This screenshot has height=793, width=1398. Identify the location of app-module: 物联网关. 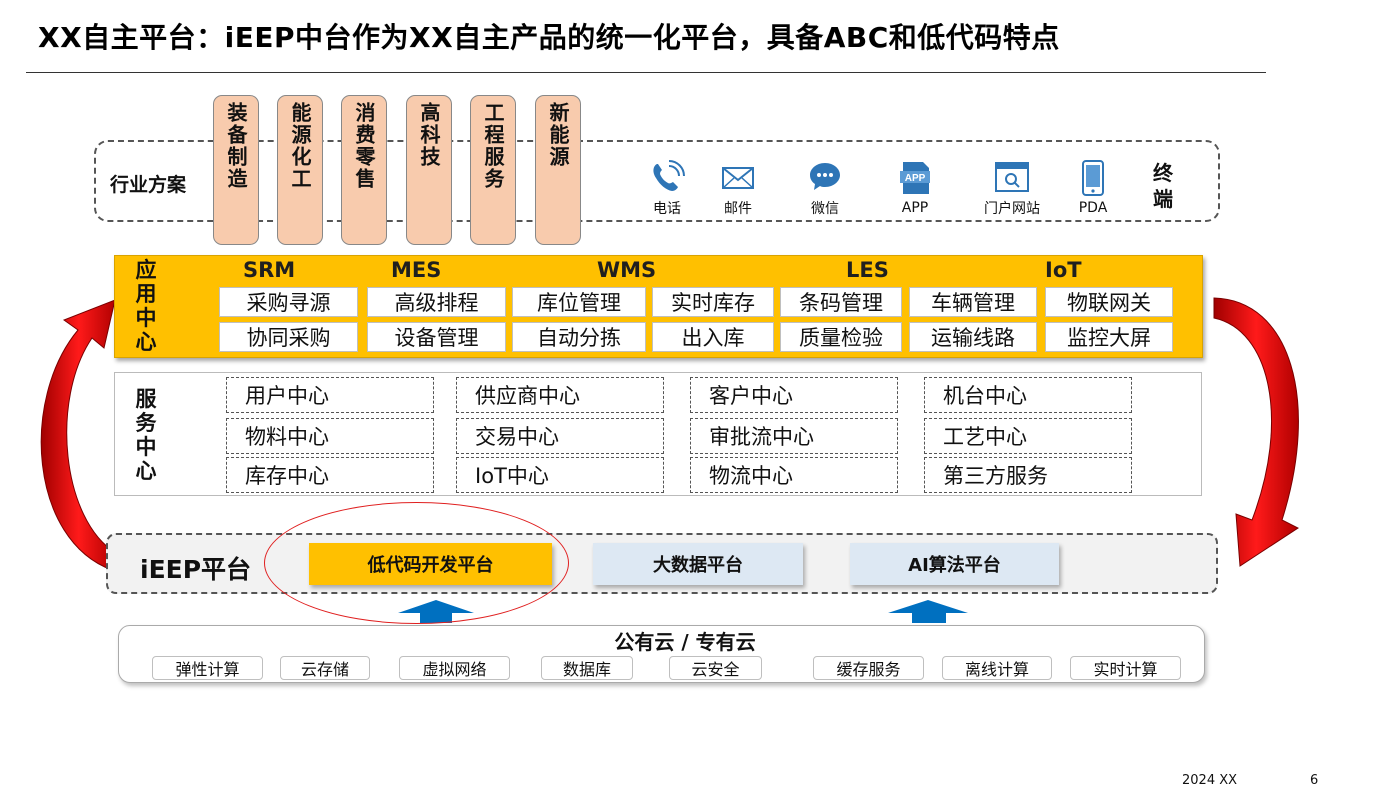
(1109, 302).